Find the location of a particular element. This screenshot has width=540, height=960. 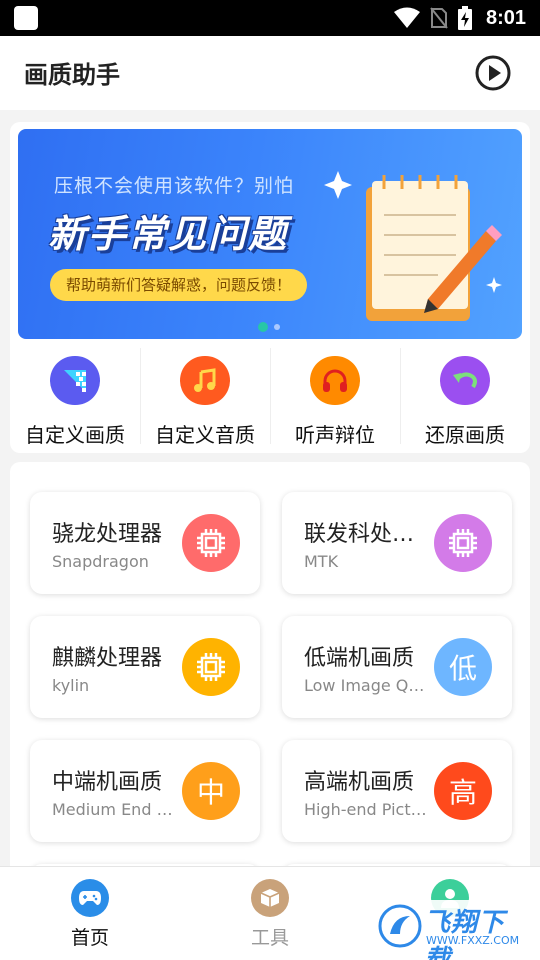

tile-subtitle: Snapdragon is located at coordinates (100, 561).